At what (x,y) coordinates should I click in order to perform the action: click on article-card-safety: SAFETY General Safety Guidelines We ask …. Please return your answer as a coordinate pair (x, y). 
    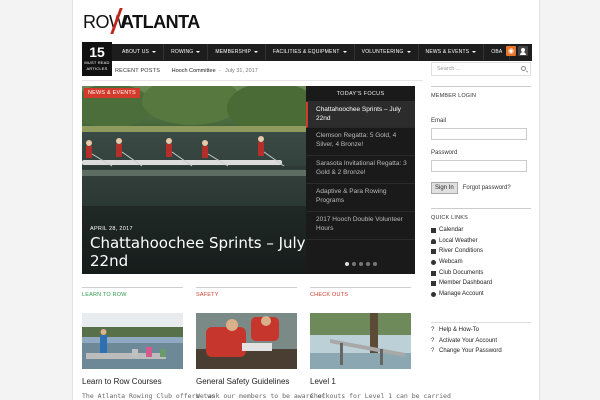
    Looking at the image, I should click on (260, 343).